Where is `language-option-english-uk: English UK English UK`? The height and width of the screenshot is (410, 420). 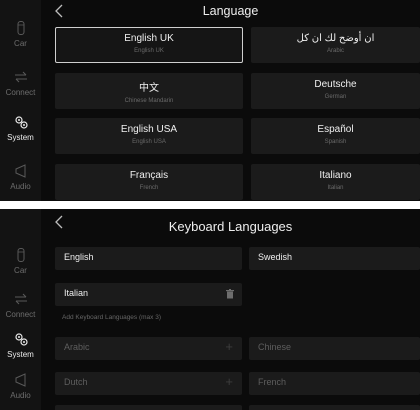 language-option-english-uk: English UK English UK is located at coordinates (149, 45).